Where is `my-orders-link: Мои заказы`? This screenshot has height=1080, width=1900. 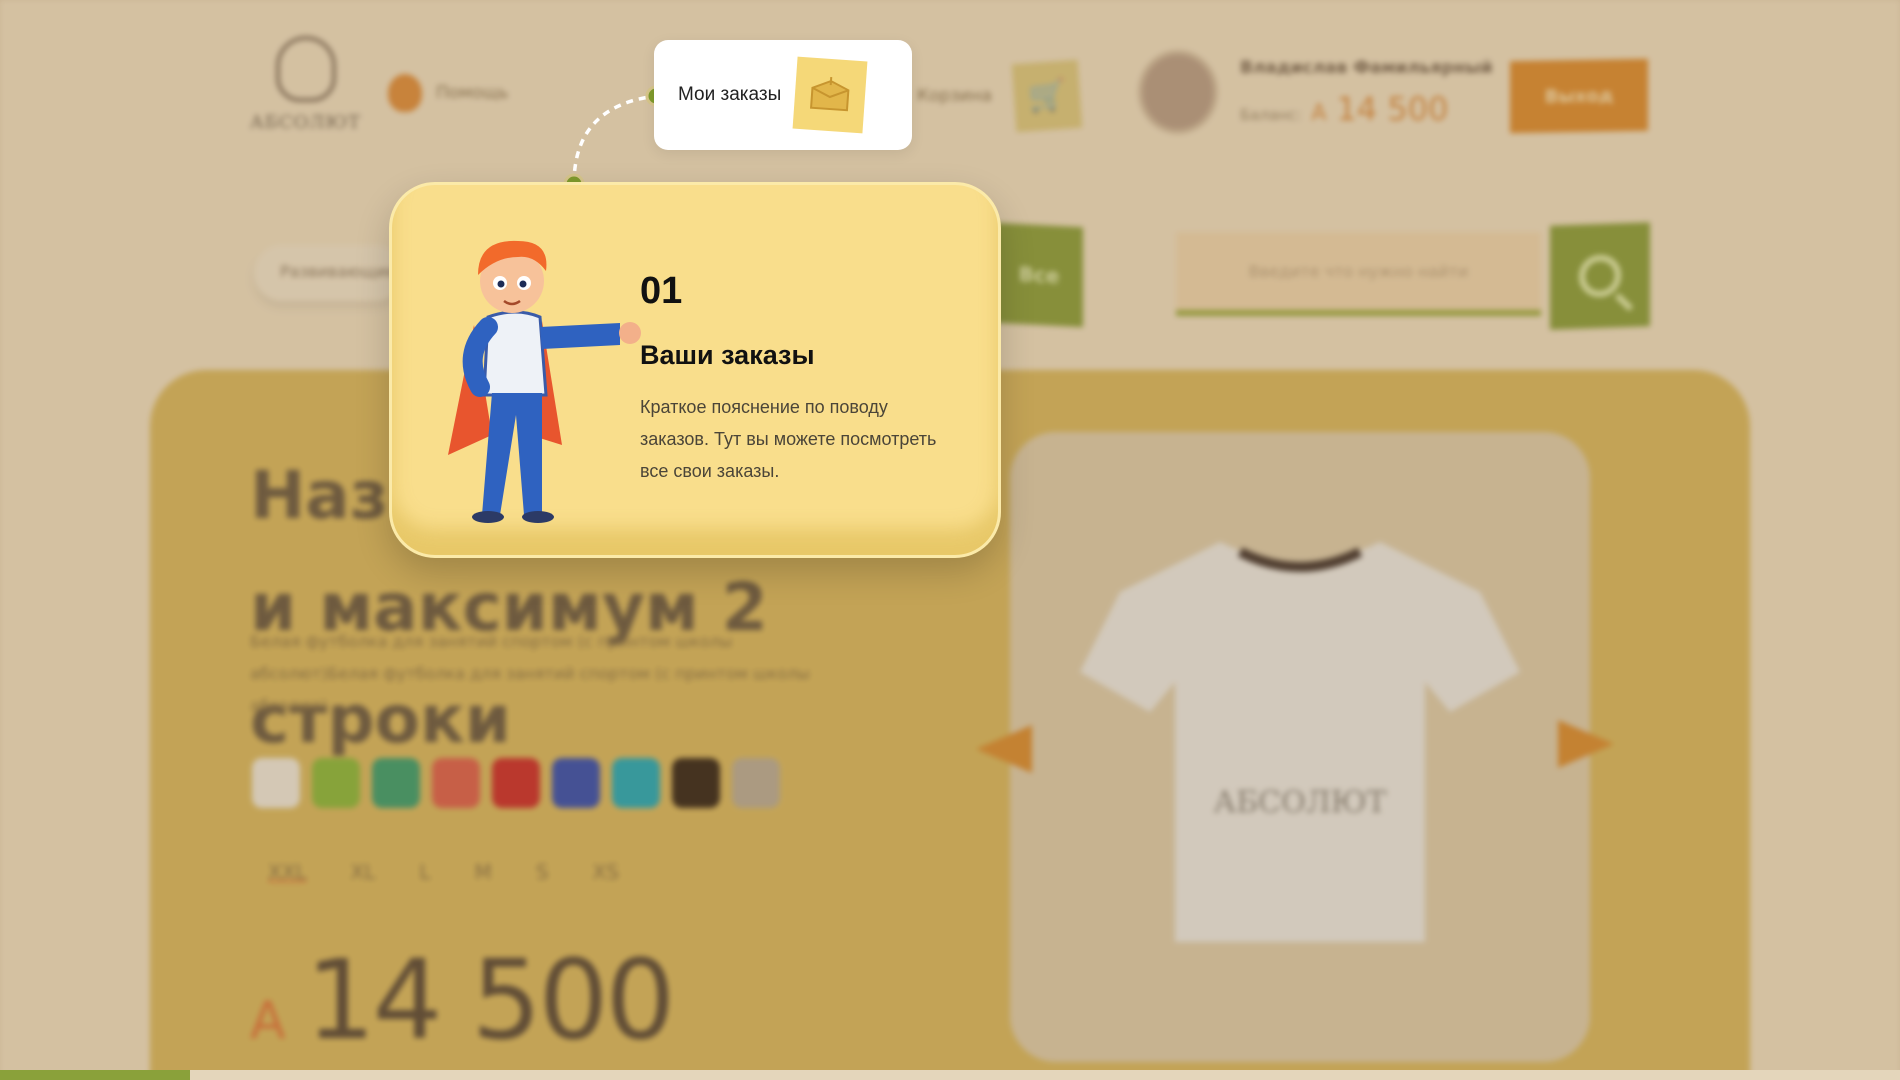 my-orders-link: Мои заказы is located at coordinates (783, 95).